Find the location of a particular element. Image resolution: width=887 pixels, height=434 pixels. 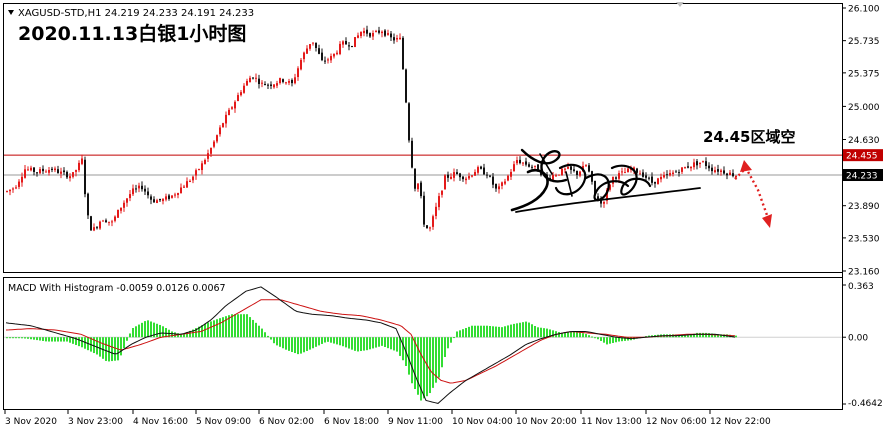

macd-tick-label: 0.00 is located at coordinates (858, 339).